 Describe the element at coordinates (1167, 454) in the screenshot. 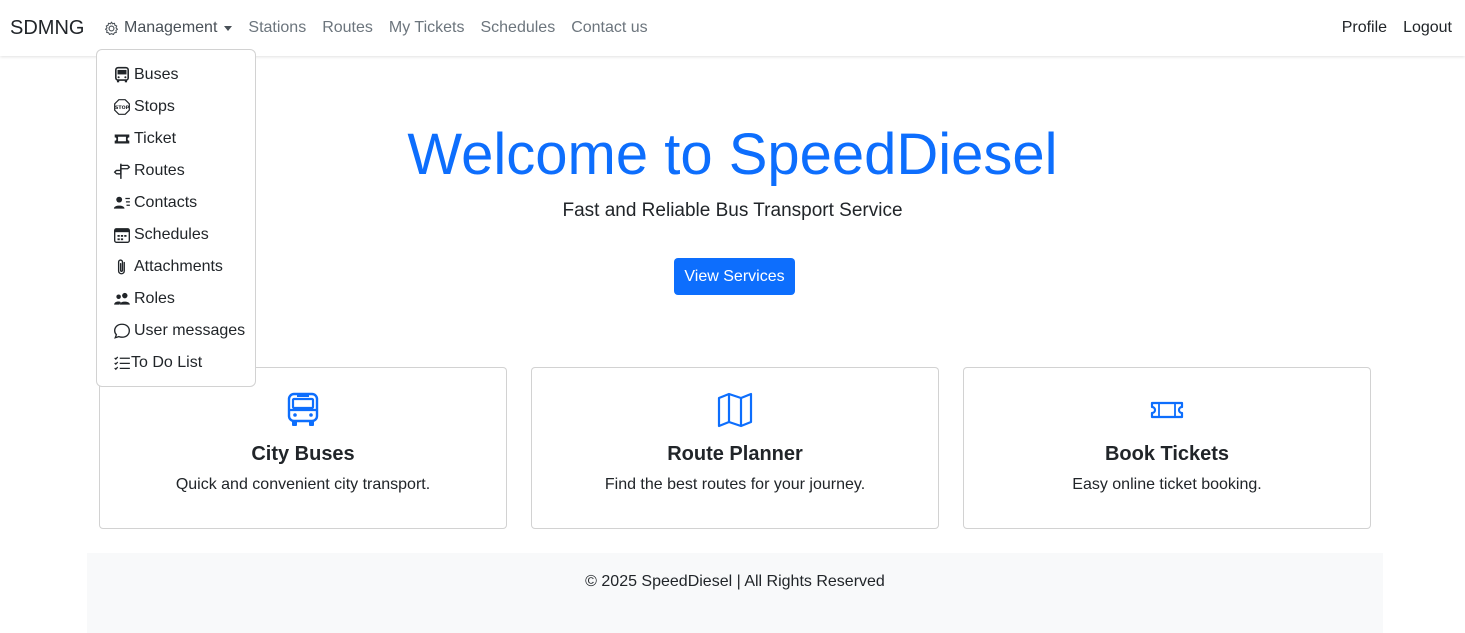

I see `card-title: Book Tickets` at that location.